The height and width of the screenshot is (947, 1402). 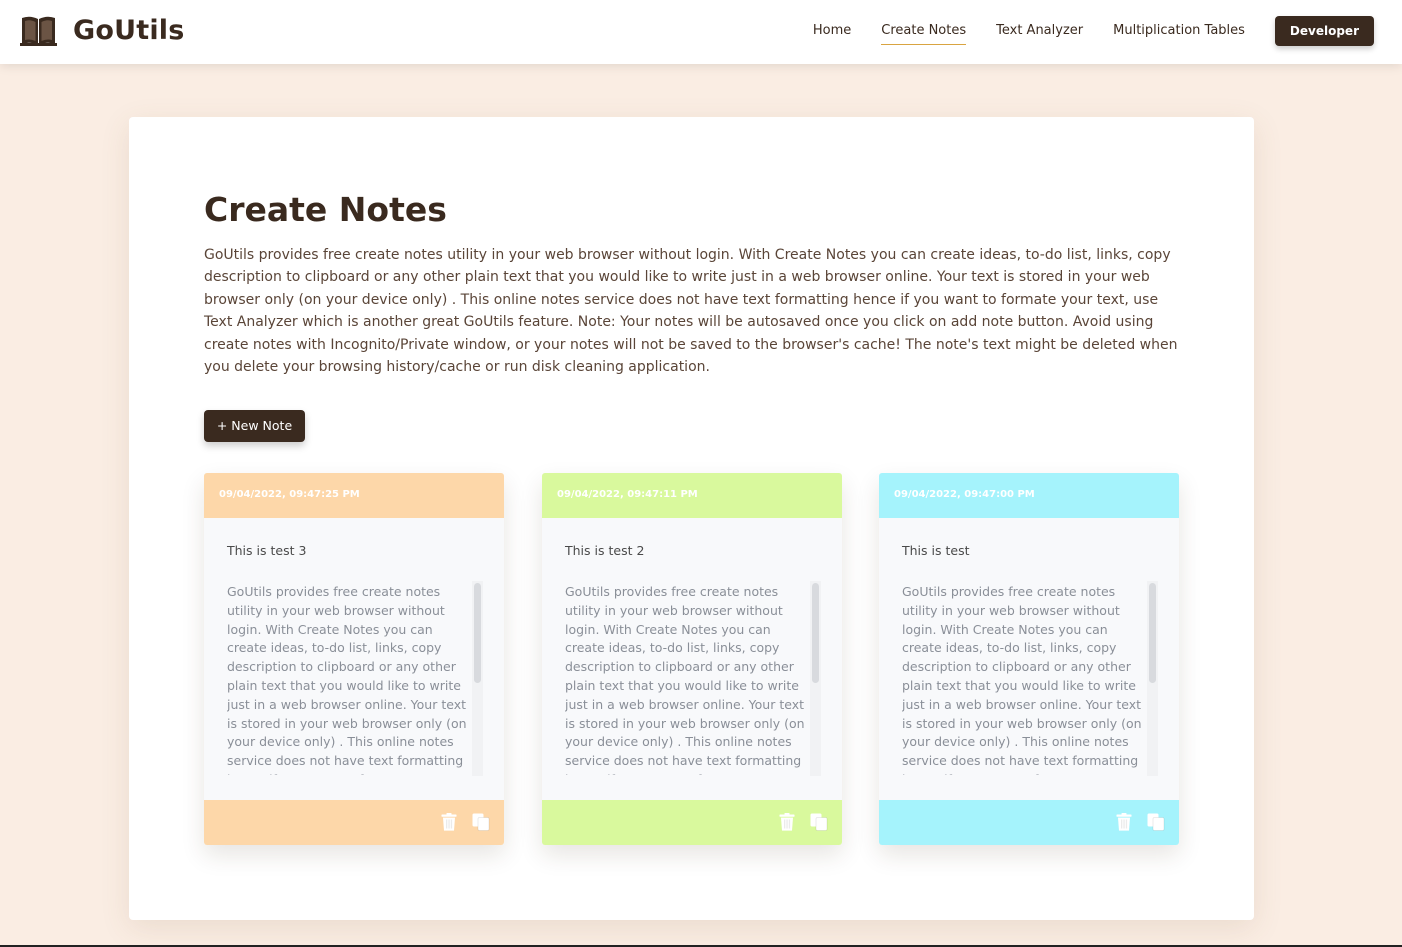 I want to click on note-header: 09/04/2022, 09:47:00 PM, so click(x=1029, y=495).